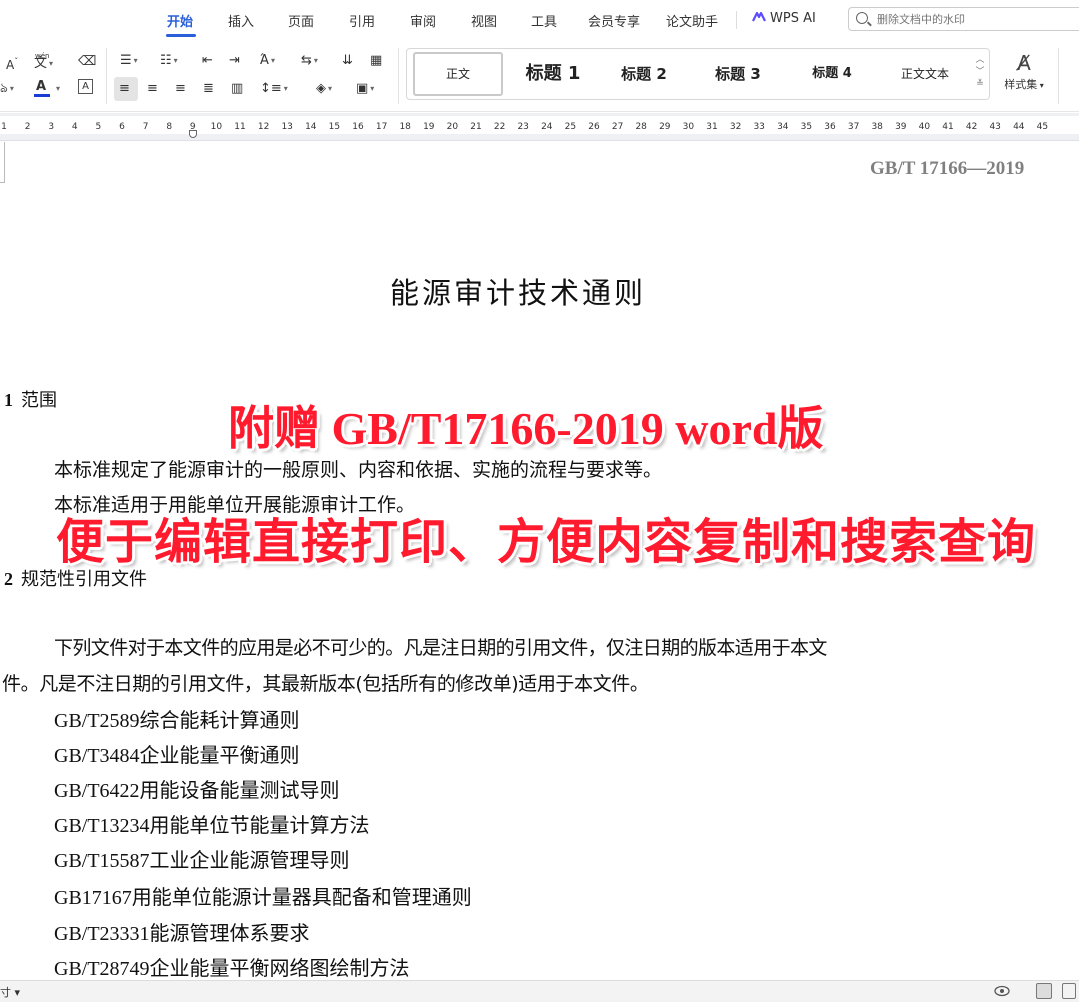  What do you see at coordinates (202, 861) in the screenshot?
I see `reference-item: GB/T15587工业企业能源管理导则` at bounding box center [202, 861].